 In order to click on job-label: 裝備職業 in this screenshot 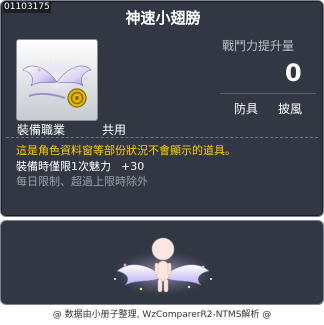, I will do `click(41, 130)`.